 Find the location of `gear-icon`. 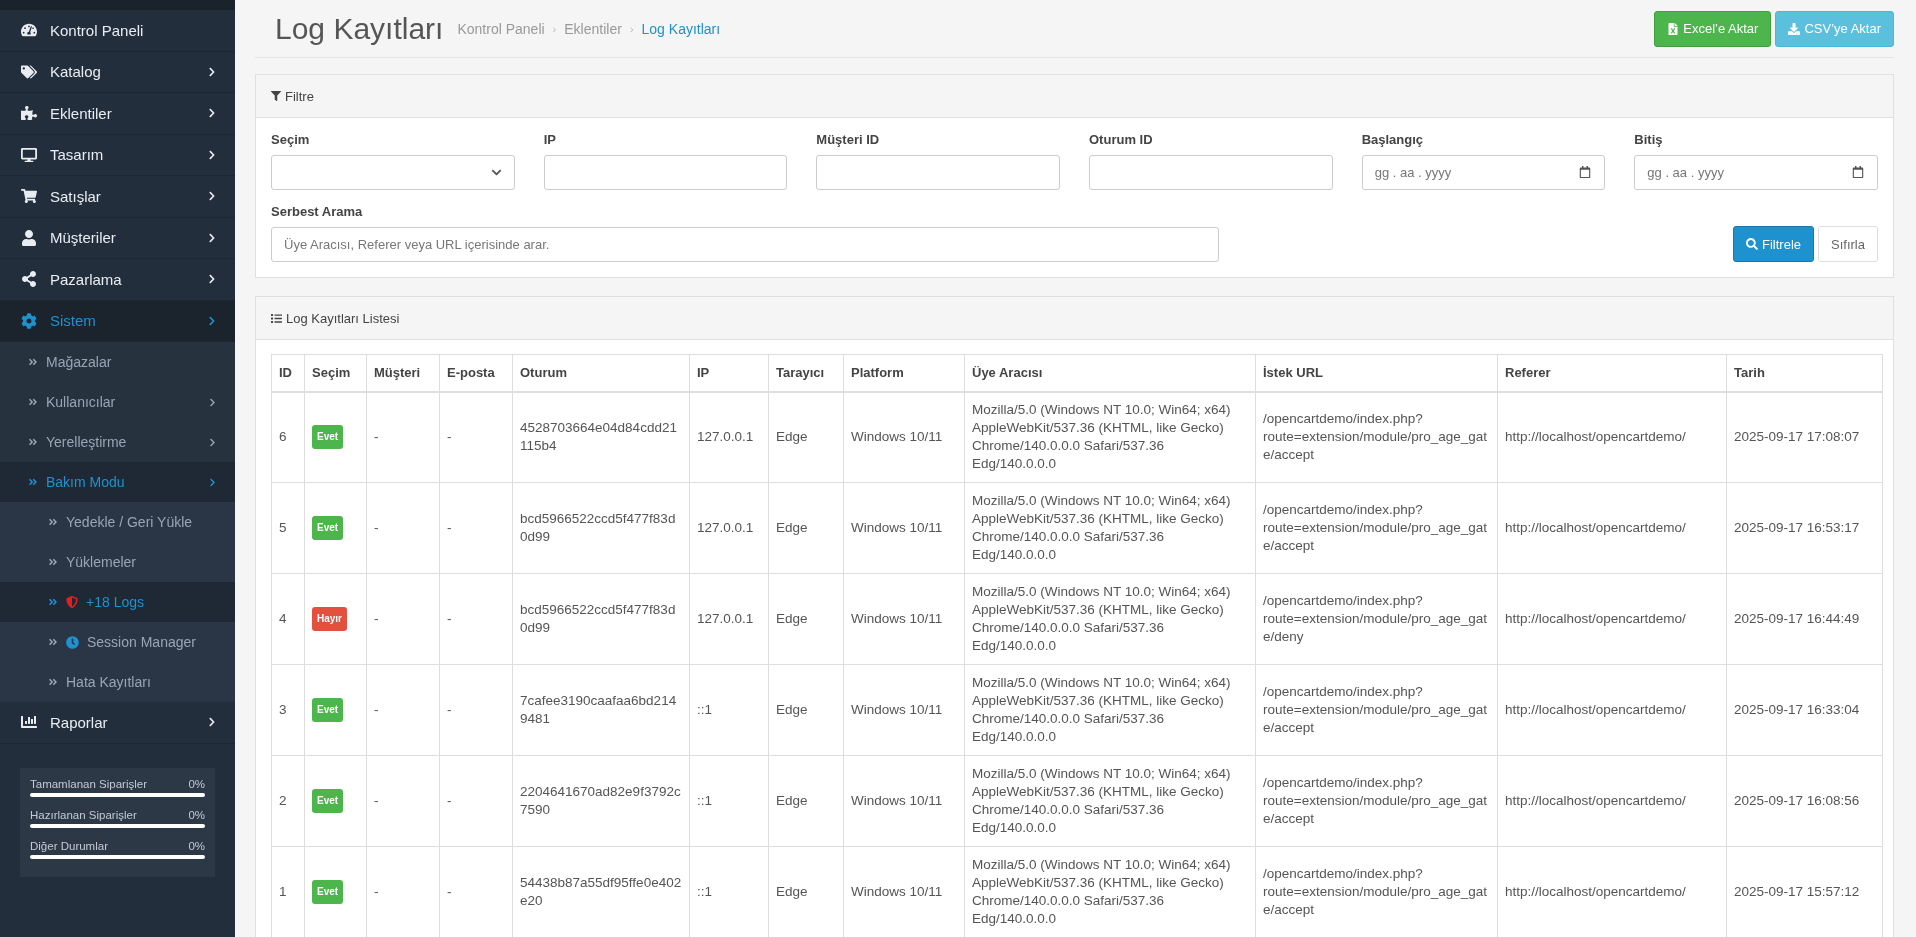

gear-icon is located at coordinates (29, 320).